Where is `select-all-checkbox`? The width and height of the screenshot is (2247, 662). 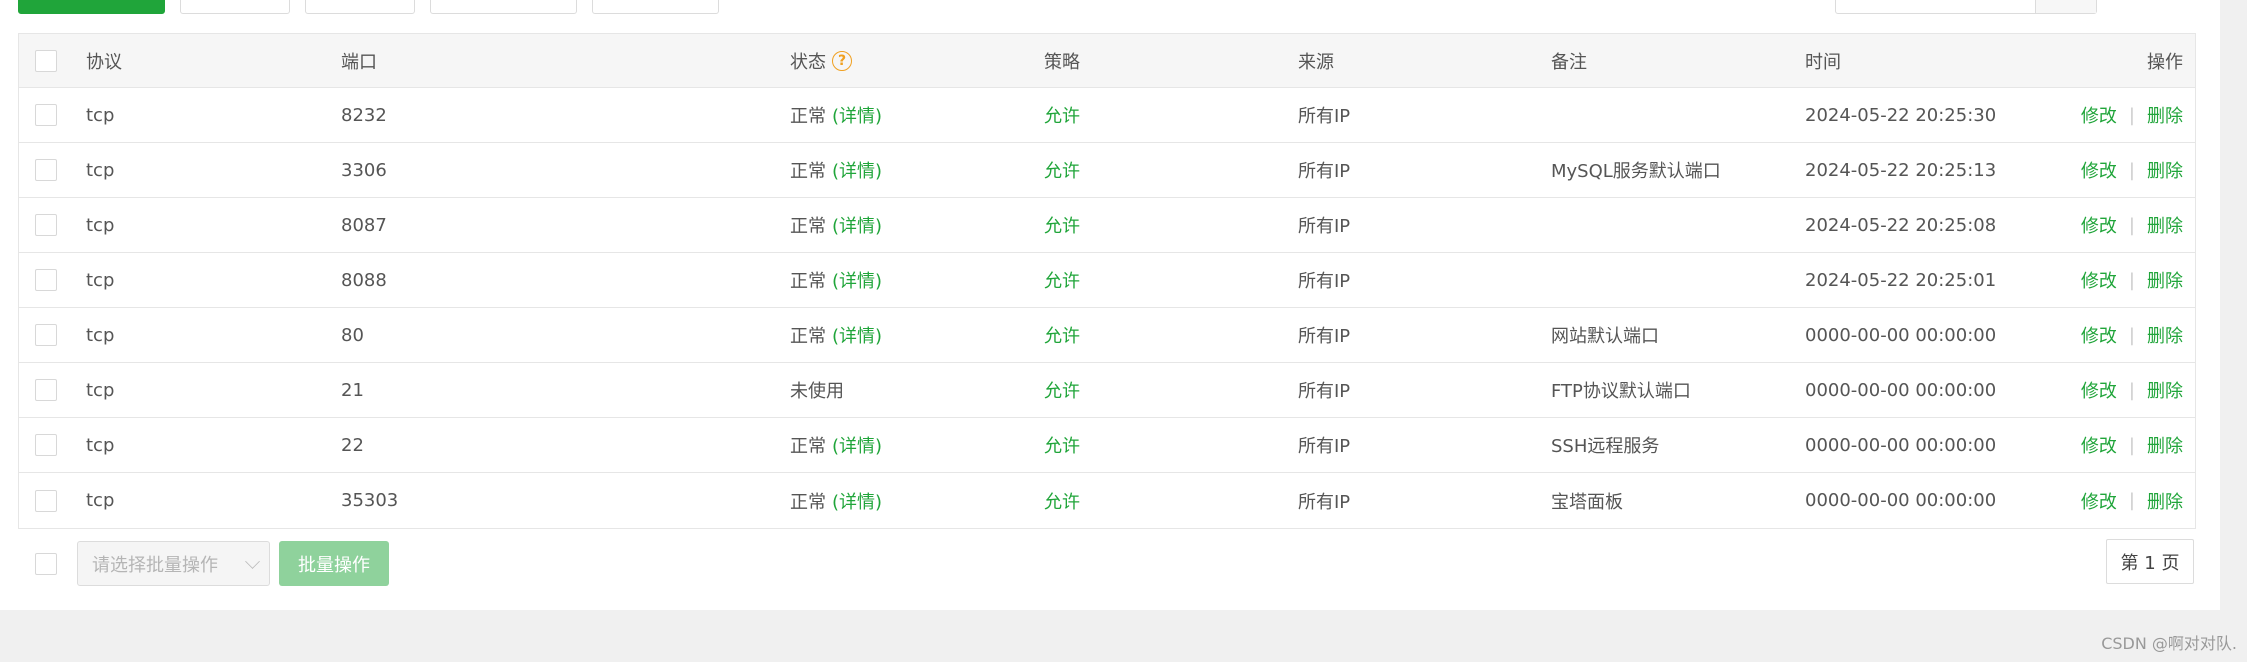 select-all-checkbox is located at coordinates (46, 60).